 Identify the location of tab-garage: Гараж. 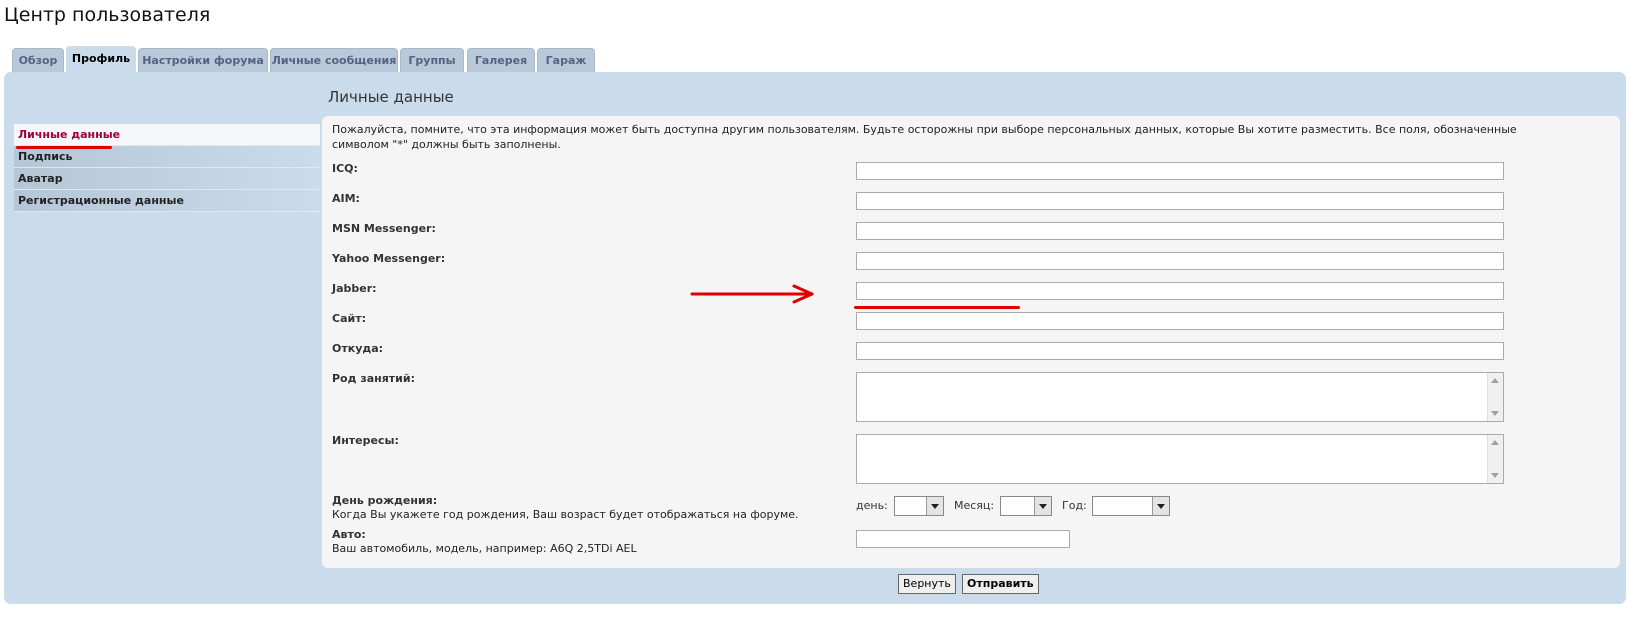
(566, 60).